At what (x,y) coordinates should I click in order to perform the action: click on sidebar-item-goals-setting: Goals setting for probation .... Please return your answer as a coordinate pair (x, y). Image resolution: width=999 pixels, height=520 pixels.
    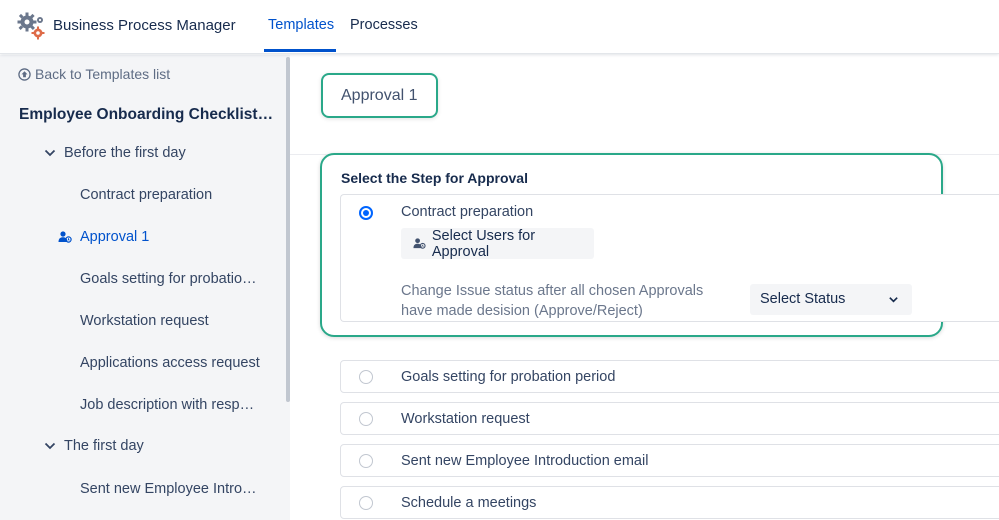
    Looking at the image, I should click on (171, 279).